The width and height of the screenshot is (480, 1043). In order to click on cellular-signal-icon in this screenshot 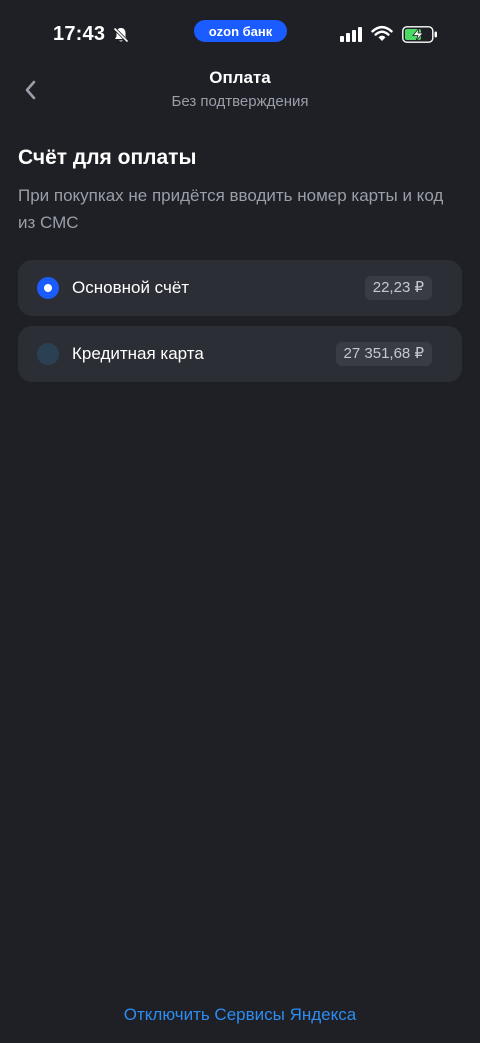, I will do `click(351, 34)`.